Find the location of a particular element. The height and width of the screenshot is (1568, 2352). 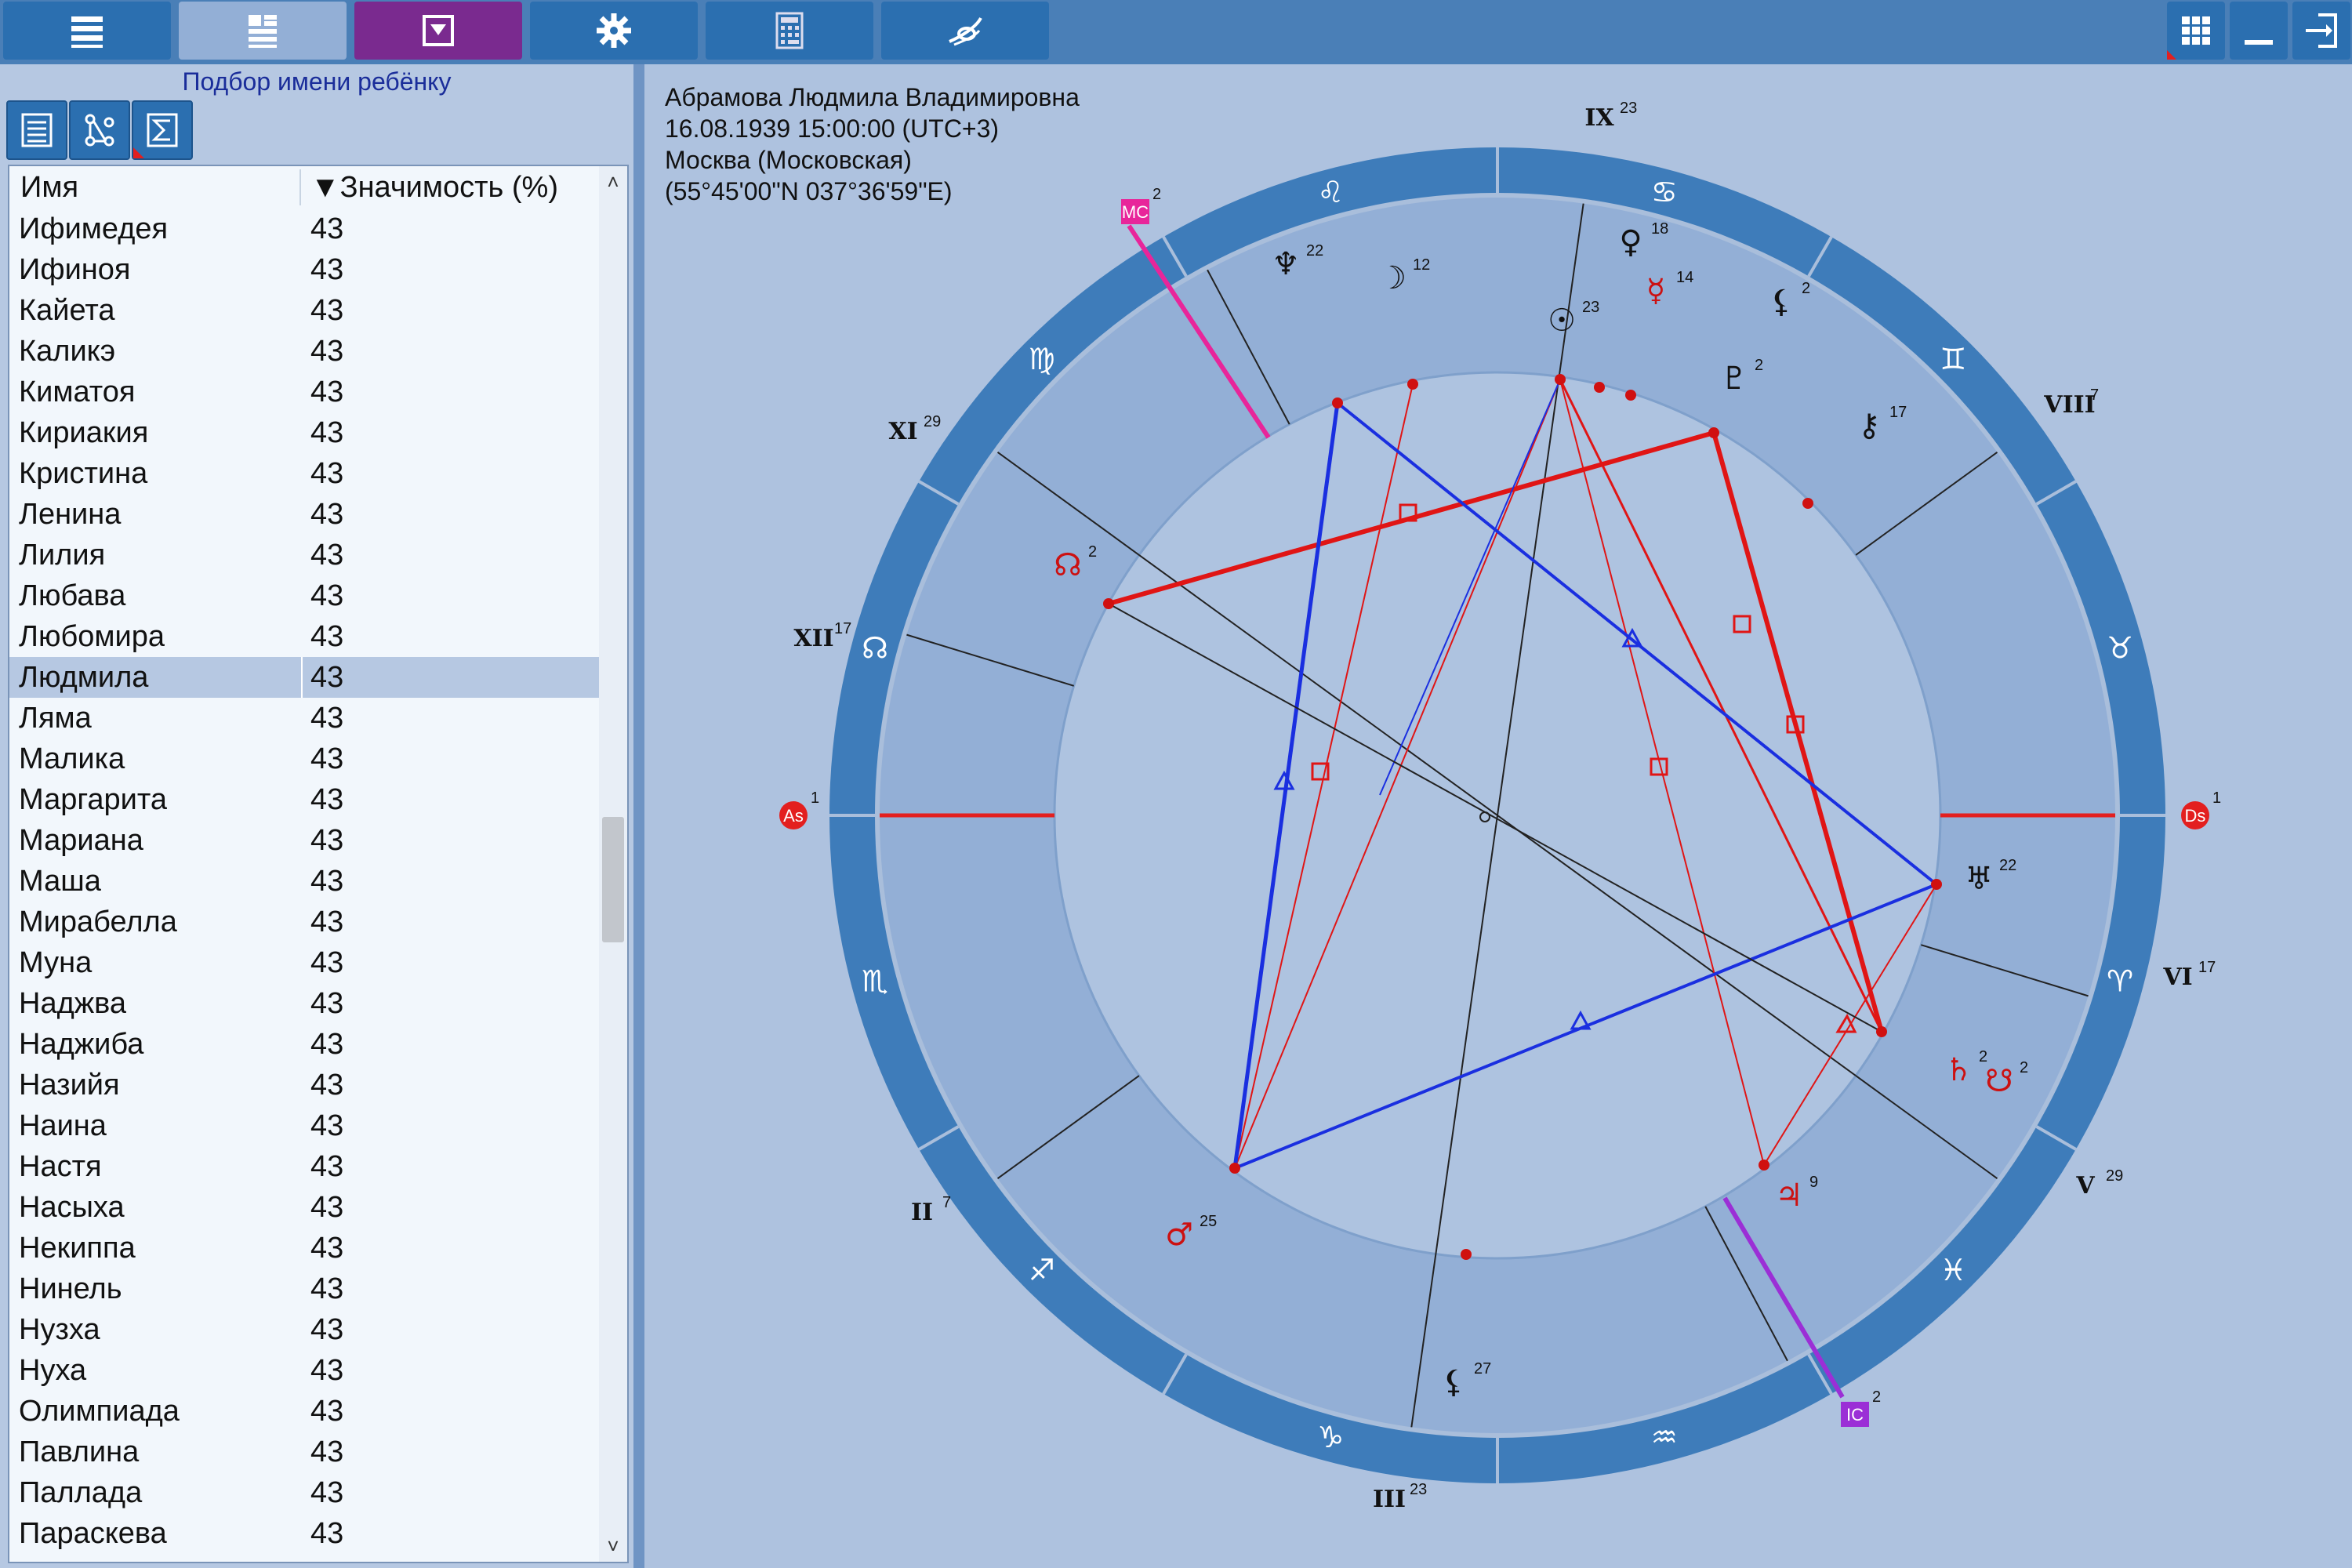

calculator-icon is located at coordinates (789, 30).